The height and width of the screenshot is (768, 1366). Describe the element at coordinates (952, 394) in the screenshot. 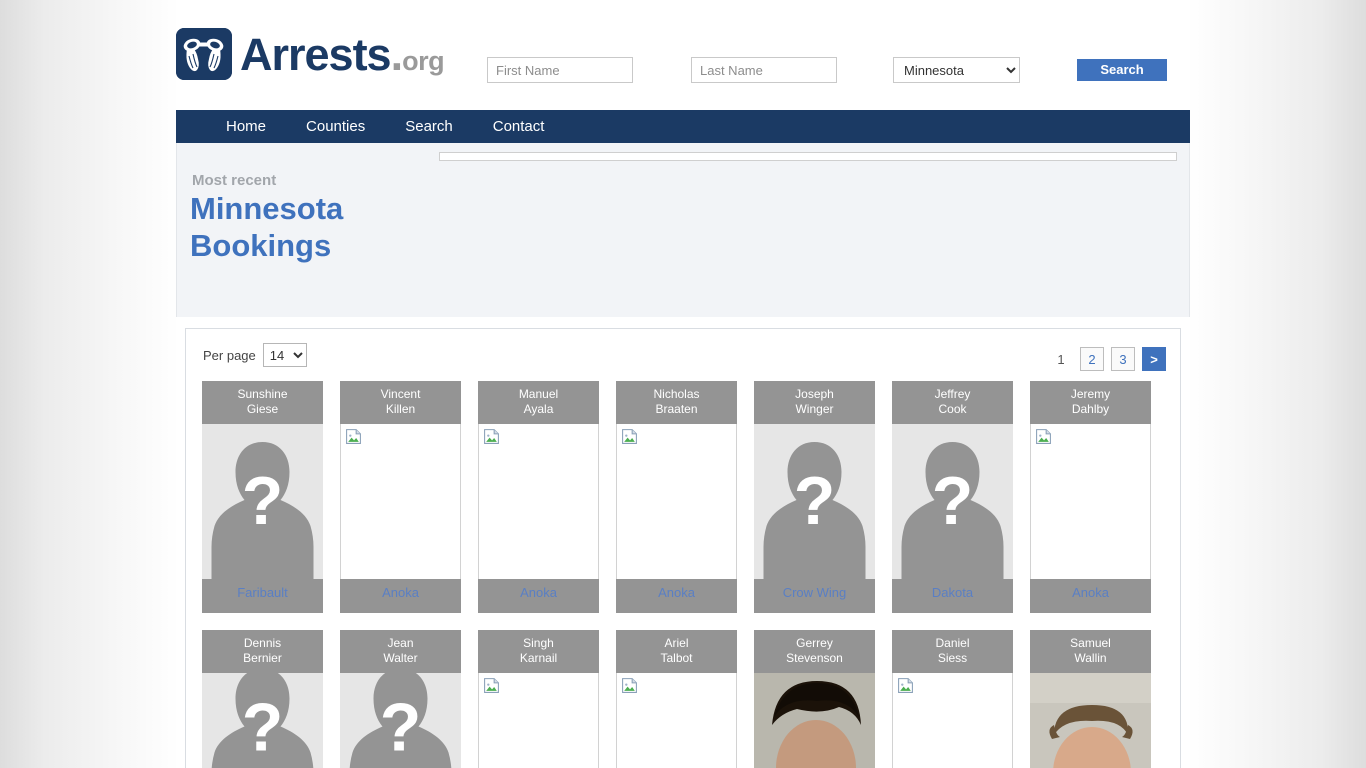

I see `booking-first-name: Jeffrey` at that location.